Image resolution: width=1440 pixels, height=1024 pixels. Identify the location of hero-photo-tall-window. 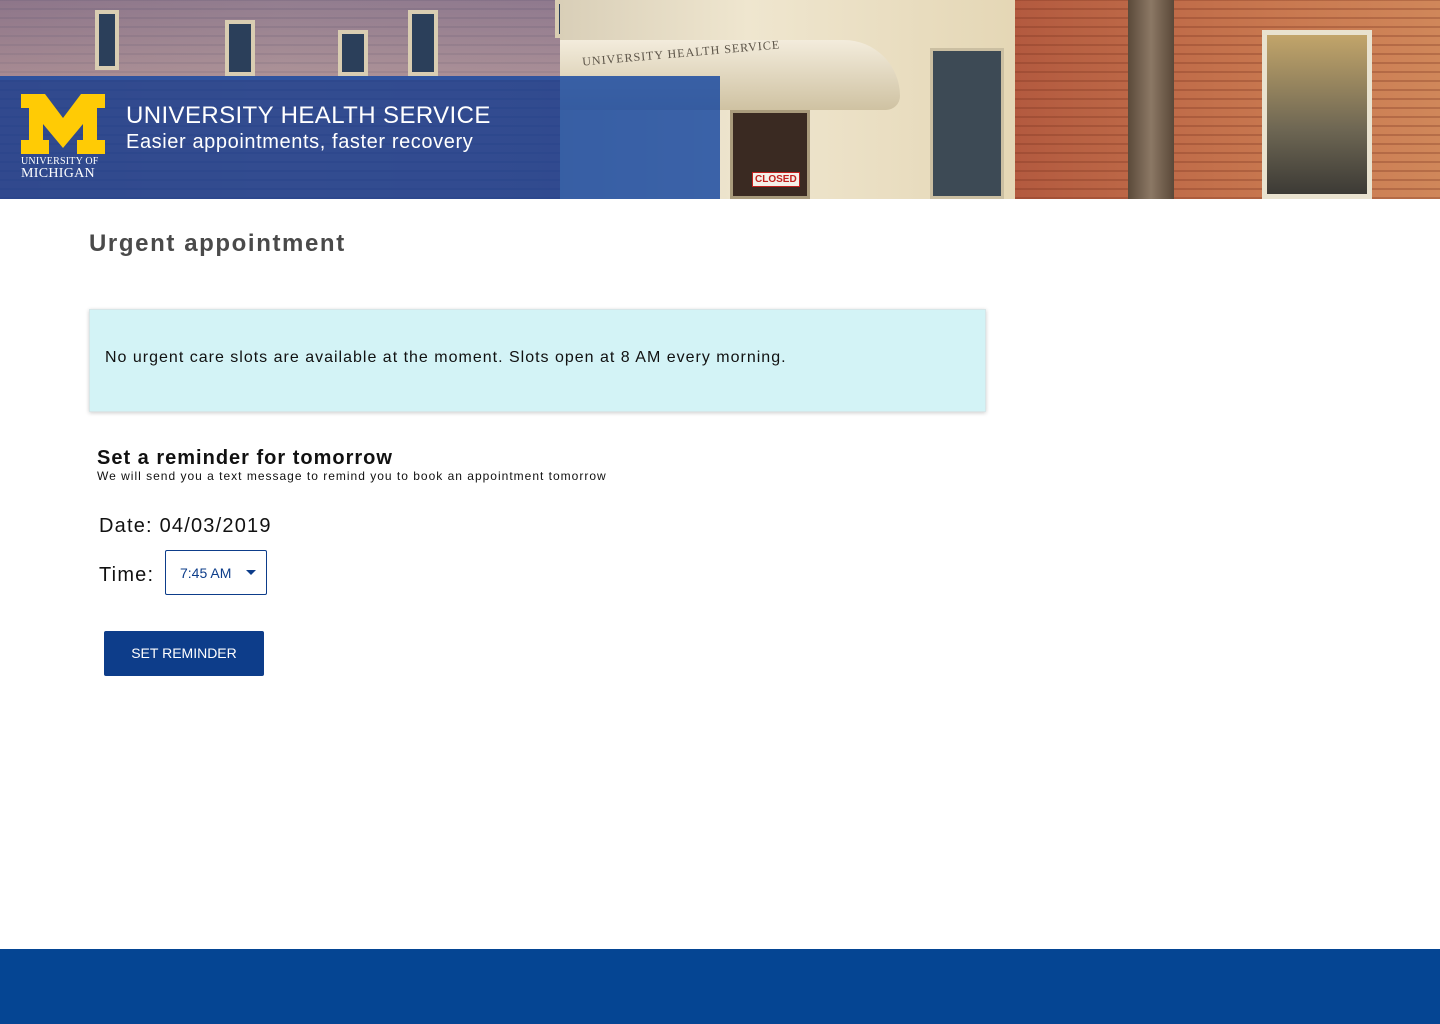
(967, 123).